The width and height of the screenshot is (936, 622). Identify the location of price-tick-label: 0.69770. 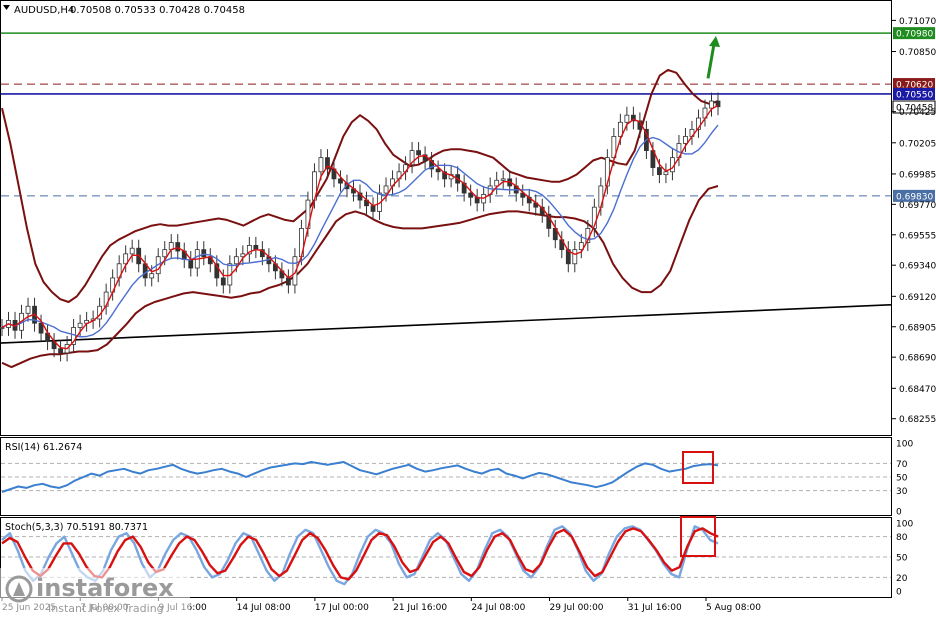
(917, 206).